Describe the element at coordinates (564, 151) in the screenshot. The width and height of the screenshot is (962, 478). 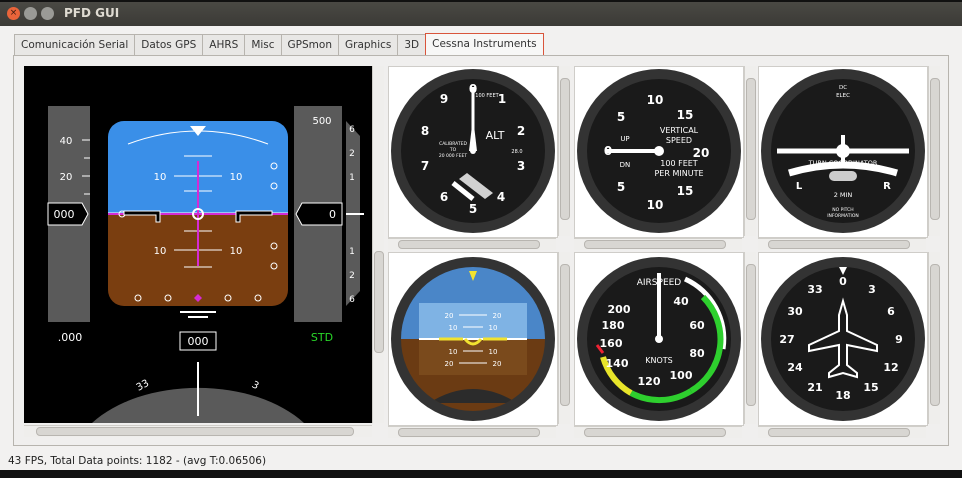
I see `altimeter-vertical-scrollbar` at that location.